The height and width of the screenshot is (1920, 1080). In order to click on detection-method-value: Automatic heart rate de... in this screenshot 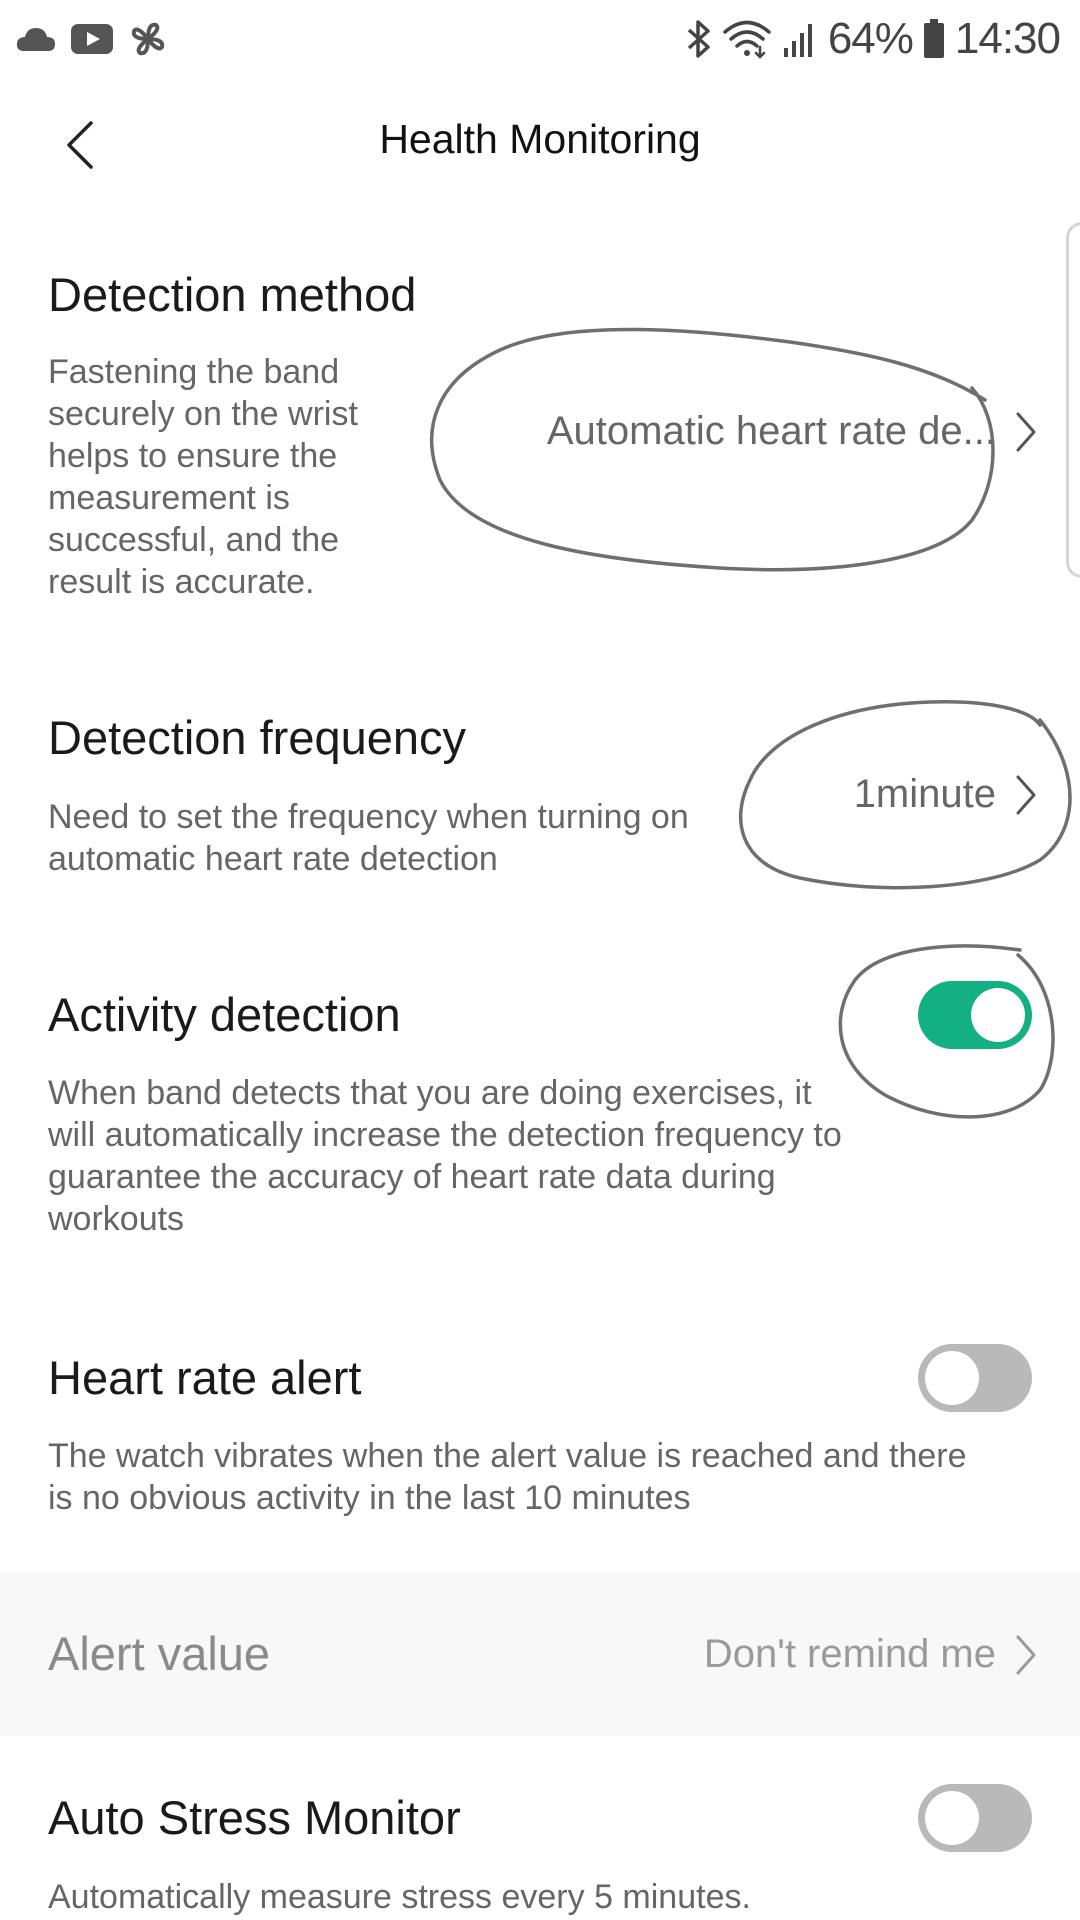, I will do `click(792, 431)`.